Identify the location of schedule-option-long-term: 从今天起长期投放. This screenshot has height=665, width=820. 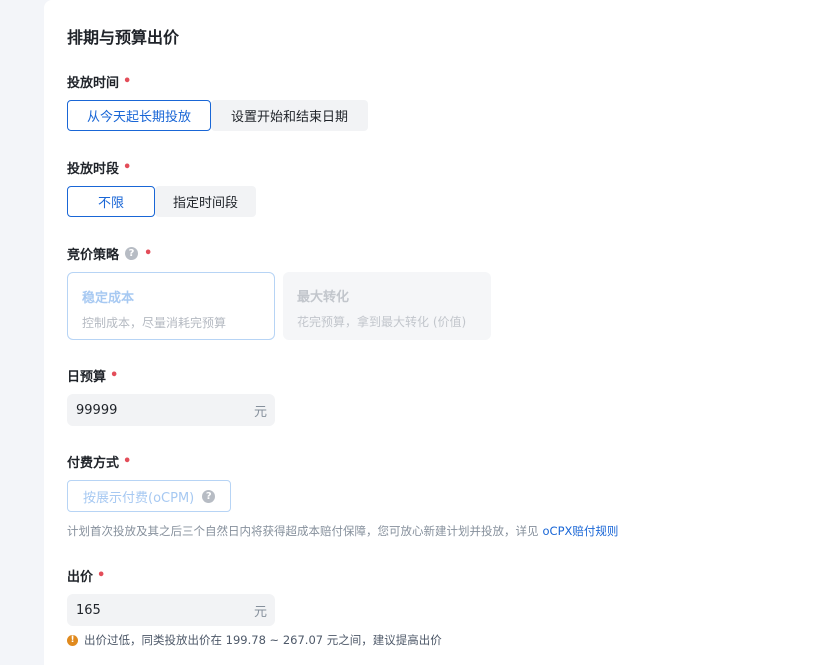
(139, 115).